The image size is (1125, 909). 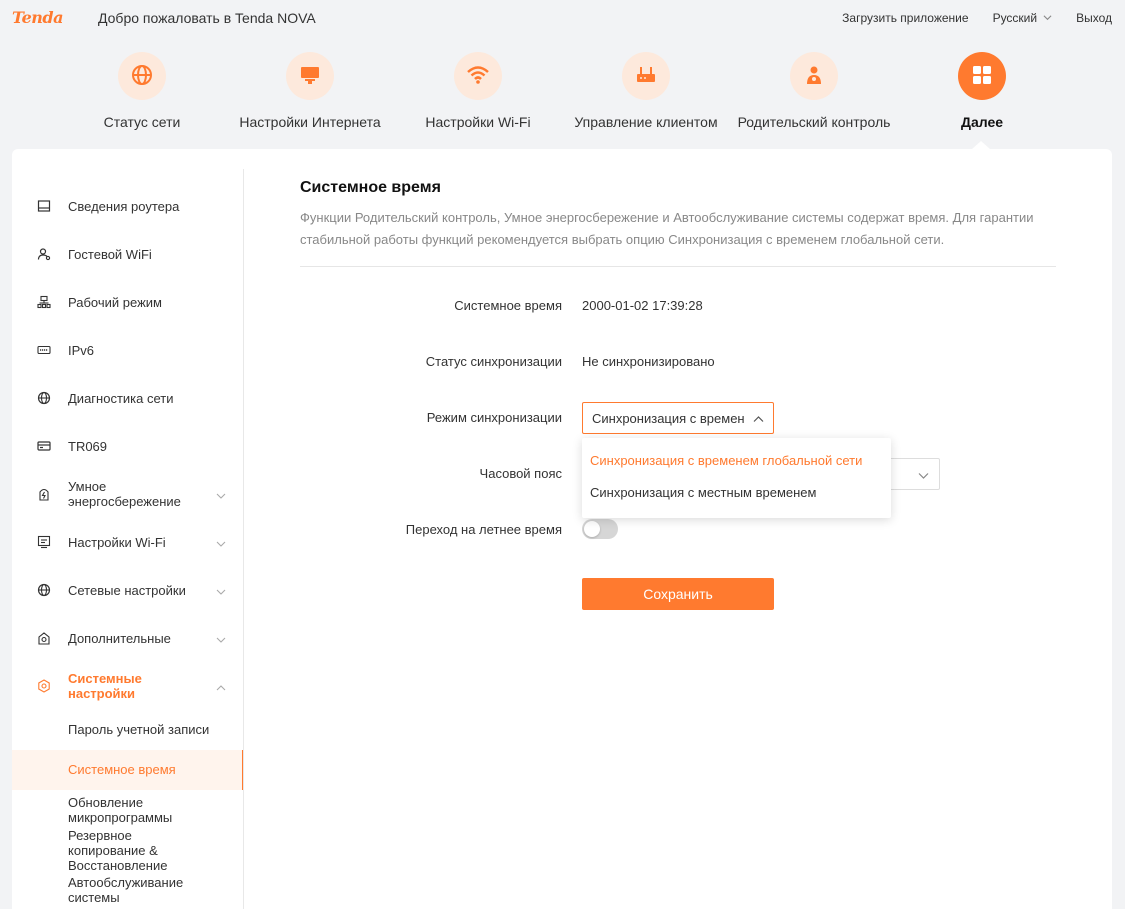 I want to click on dst-toggle, so click(x=600, y=529).